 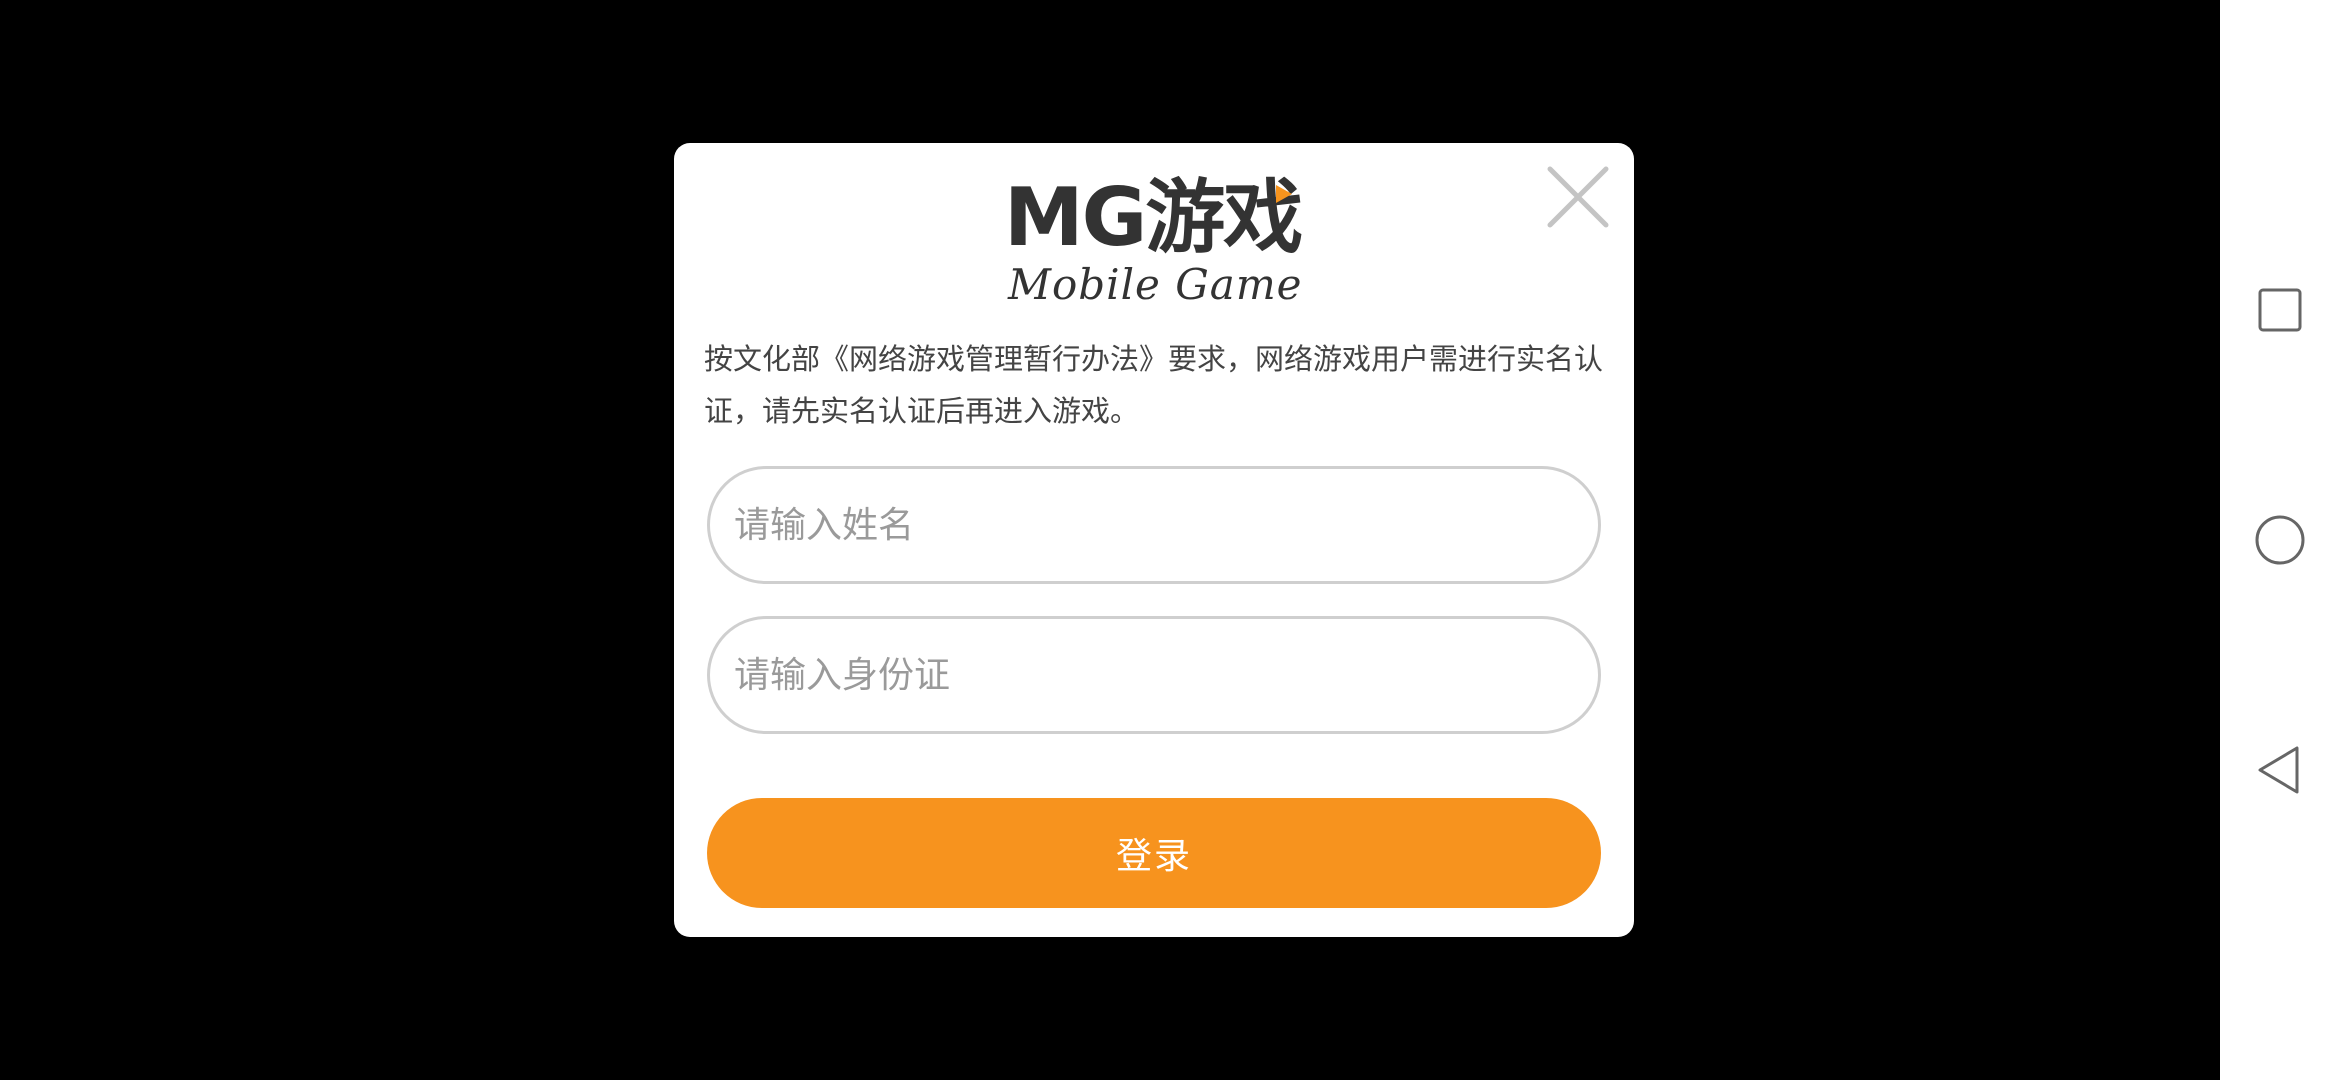 I want to click on square-icon, so click(x=2280, y=310).